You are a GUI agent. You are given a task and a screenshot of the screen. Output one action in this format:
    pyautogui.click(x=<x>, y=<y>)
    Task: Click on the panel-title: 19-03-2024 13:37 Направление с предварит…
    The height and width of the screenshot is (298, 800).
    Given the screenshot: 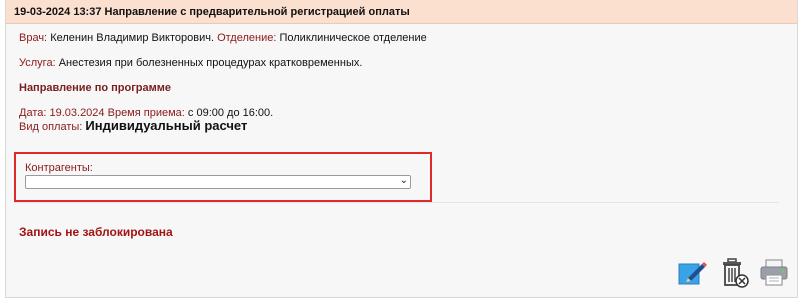 What is the action you would take?
    pyautogui.click(x=212, y=12)
    